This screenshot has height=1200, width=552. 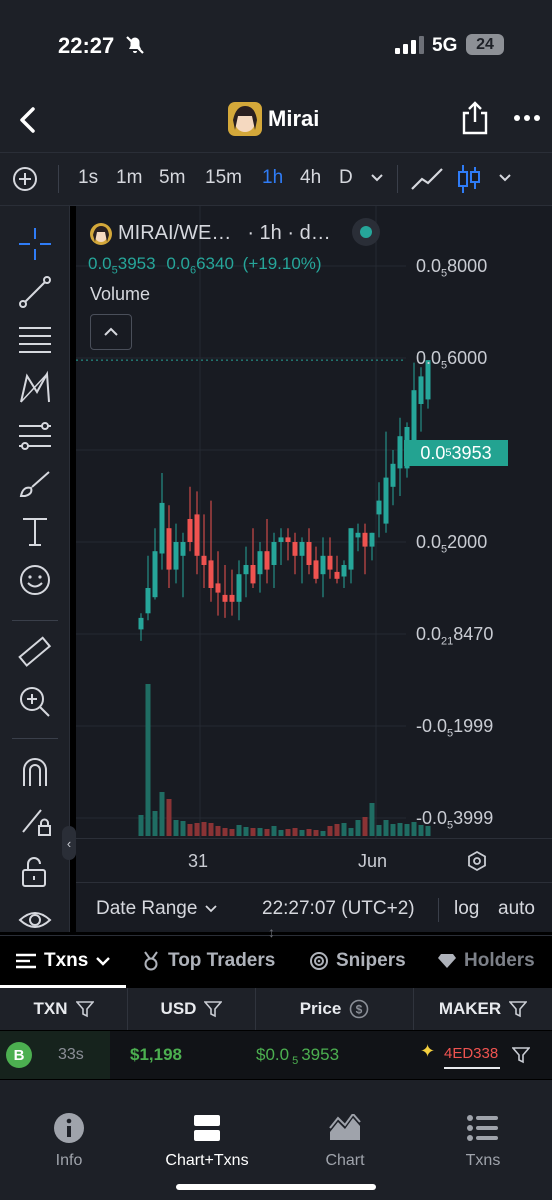 I want to click on share-icon, so click(x=475, y=118).